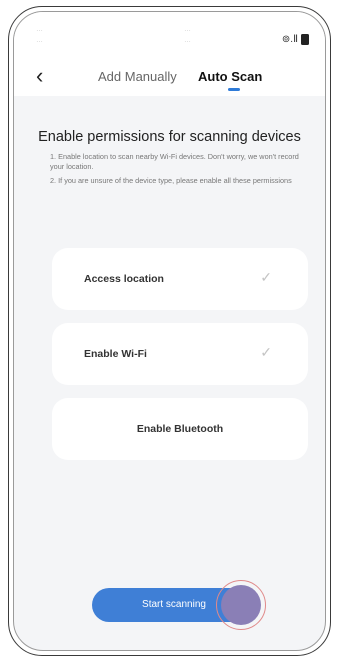  What do you see at coordinates (39, 76) in the screenshot?
I see `back-chevron-icon: ‹` at bounding box center [39, 76].